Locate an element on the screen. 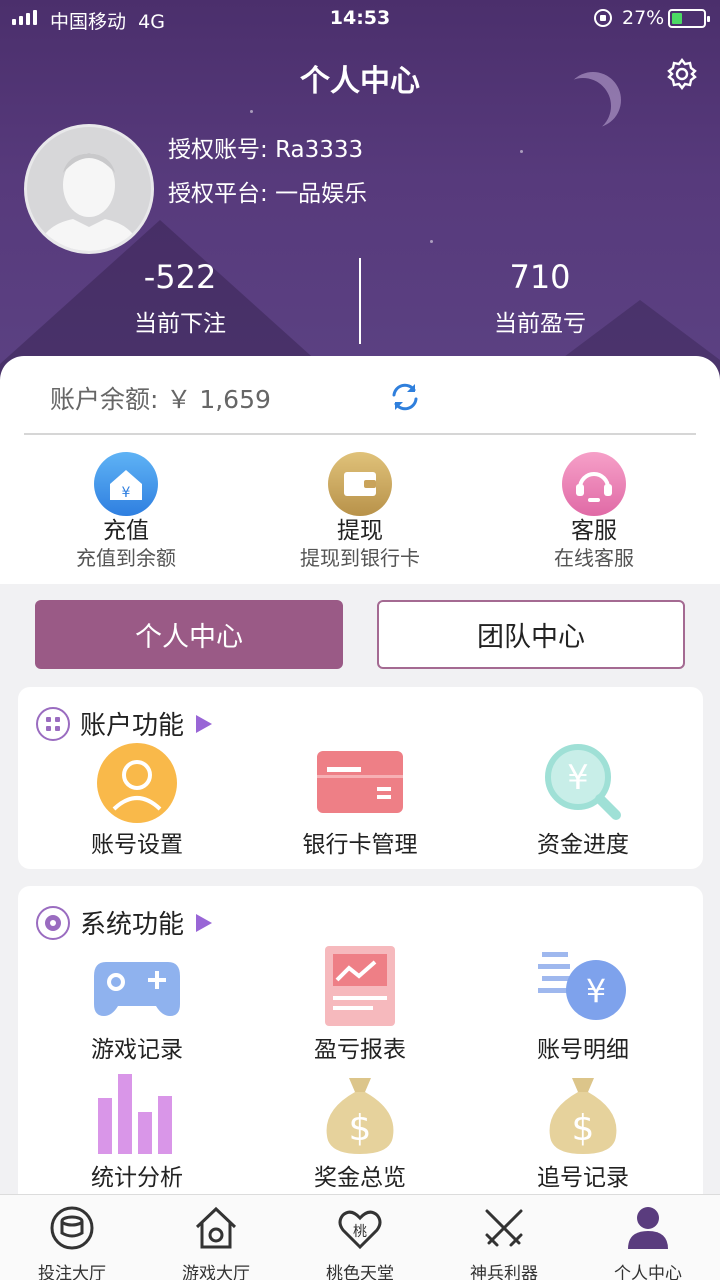 The height and width of the screenshot is (1280, 720). current-bet-stat: -522 当前下注 is located at coordinates (180, 298).